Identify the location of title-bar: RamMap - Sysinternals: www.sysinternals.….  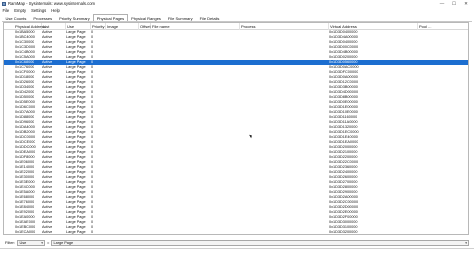
(237, 3).